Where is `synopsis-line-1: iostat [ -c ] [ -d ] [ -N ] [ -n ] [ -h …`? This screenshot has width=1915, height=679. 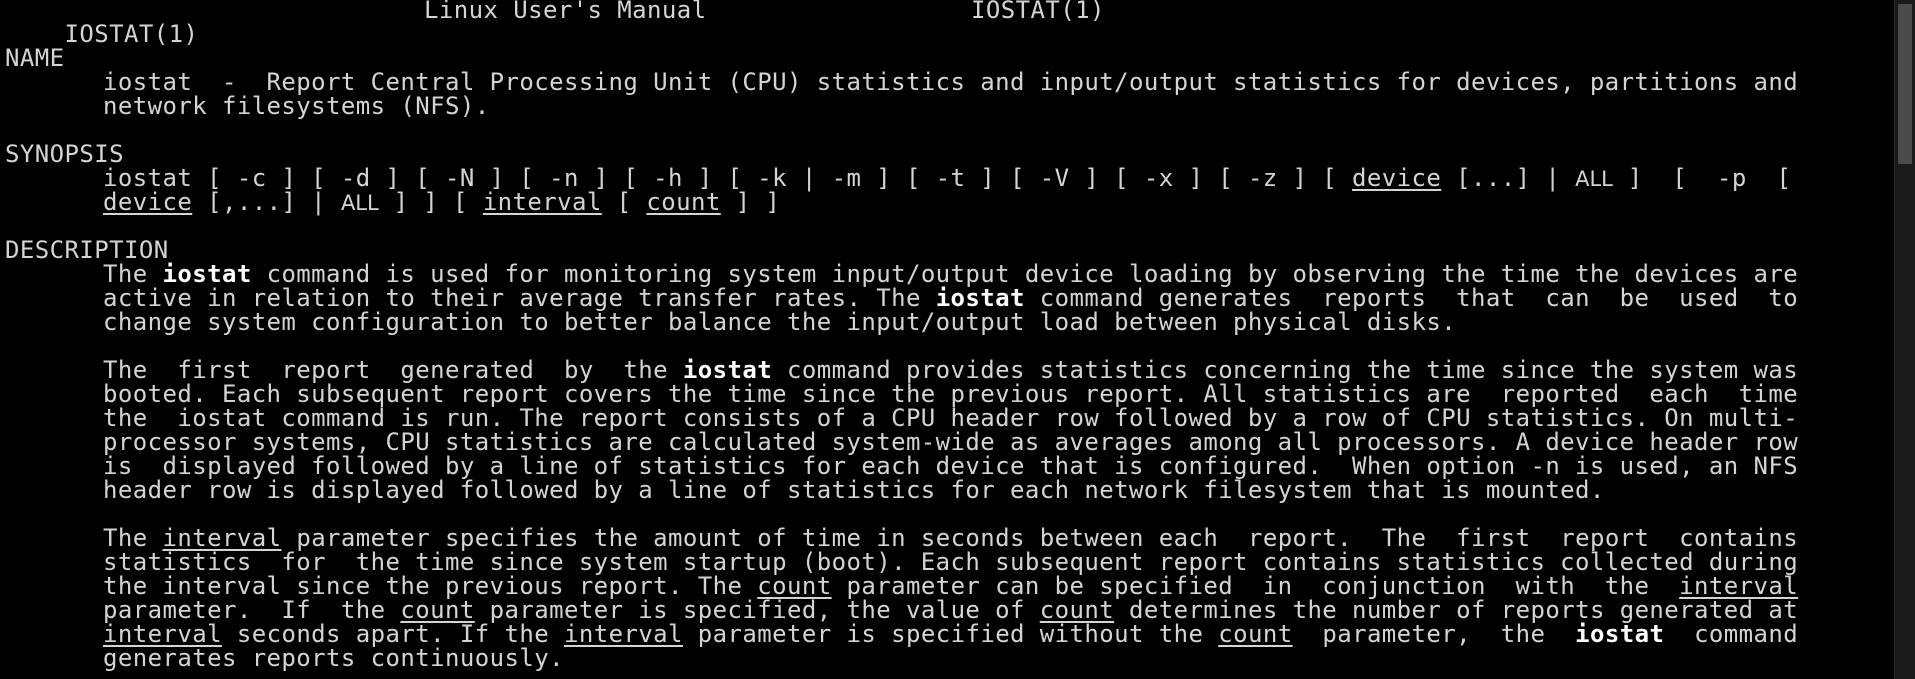 synopsis-line-1: iostat [ -c ] [ -d ] [ -N ] [ -n ] [ -h … is located at coordinates (947, 178).